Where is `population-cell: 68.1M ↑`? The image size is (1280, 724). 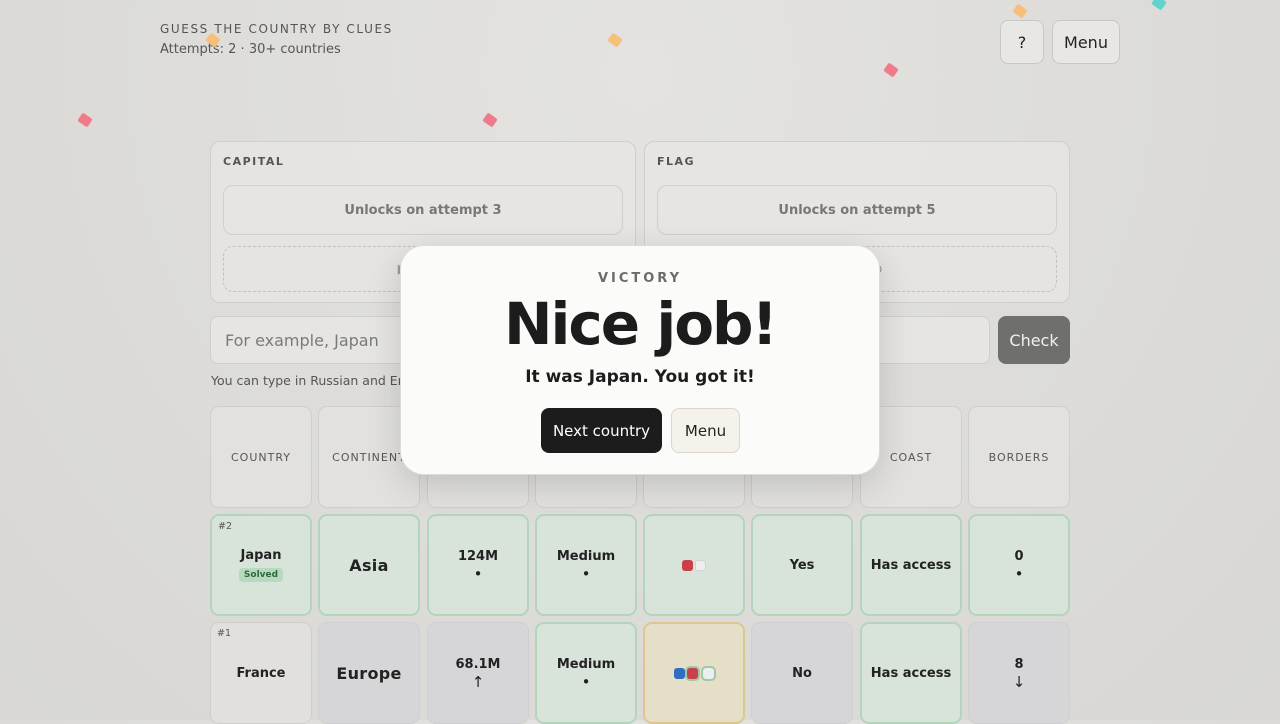 population-cell: 68.1M ↑ is located at coordinates (478, 673).